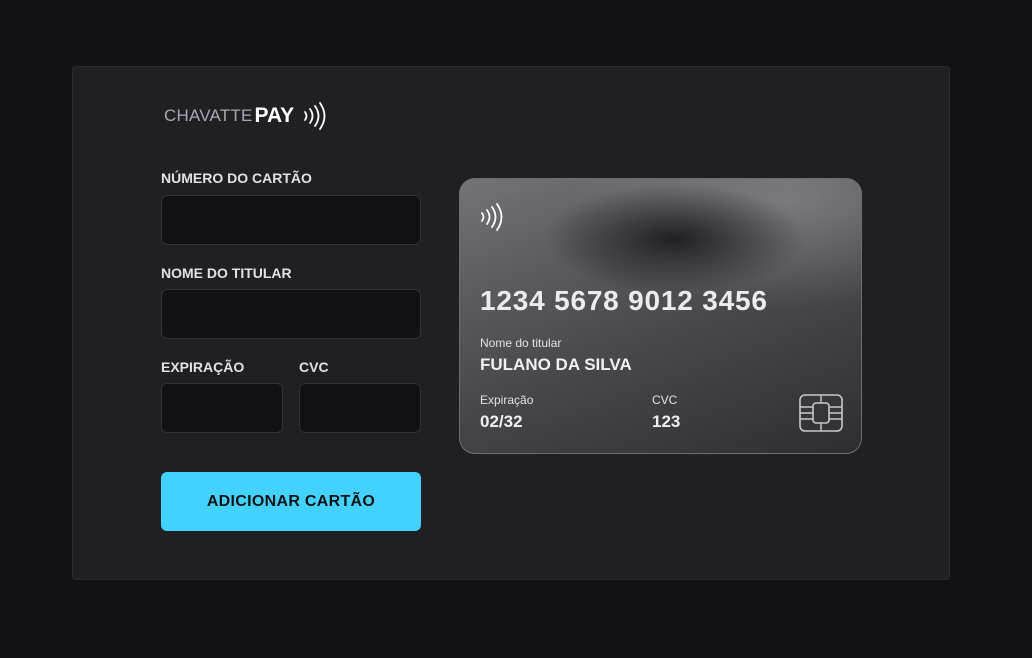  What do you see at coordinates (208, 115) in the screenshot?
I see `brand-name: CHAVATTE` at bounding box center [208, 115].